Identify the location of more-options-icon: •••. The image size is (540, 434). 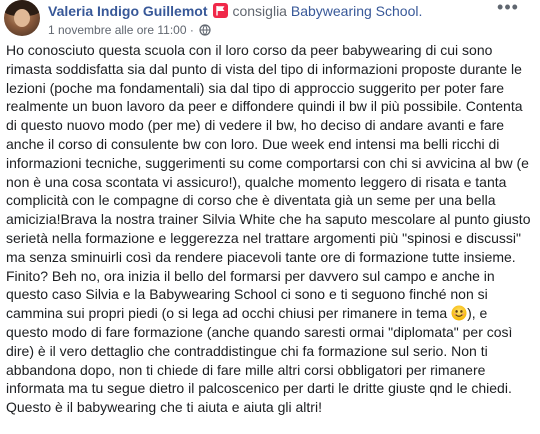
(508, 9).